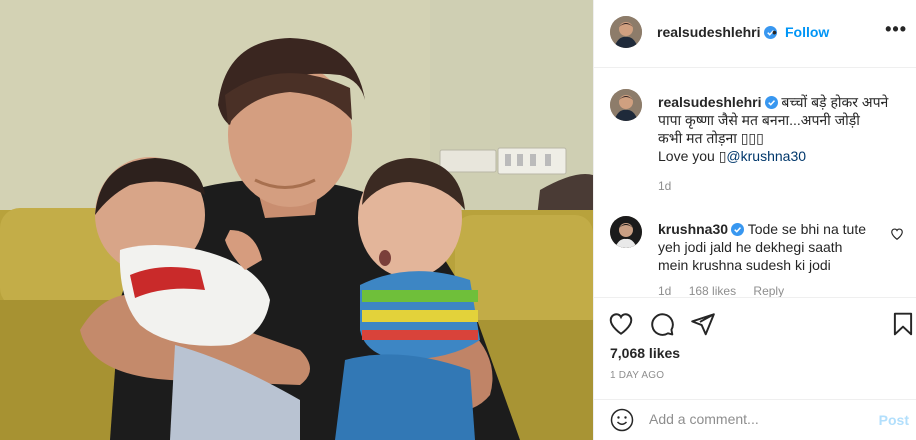 The image size is (916, 440). Describe the element at coordinates (662, 324) in the screenshot. I see `comment-icon` at that location.